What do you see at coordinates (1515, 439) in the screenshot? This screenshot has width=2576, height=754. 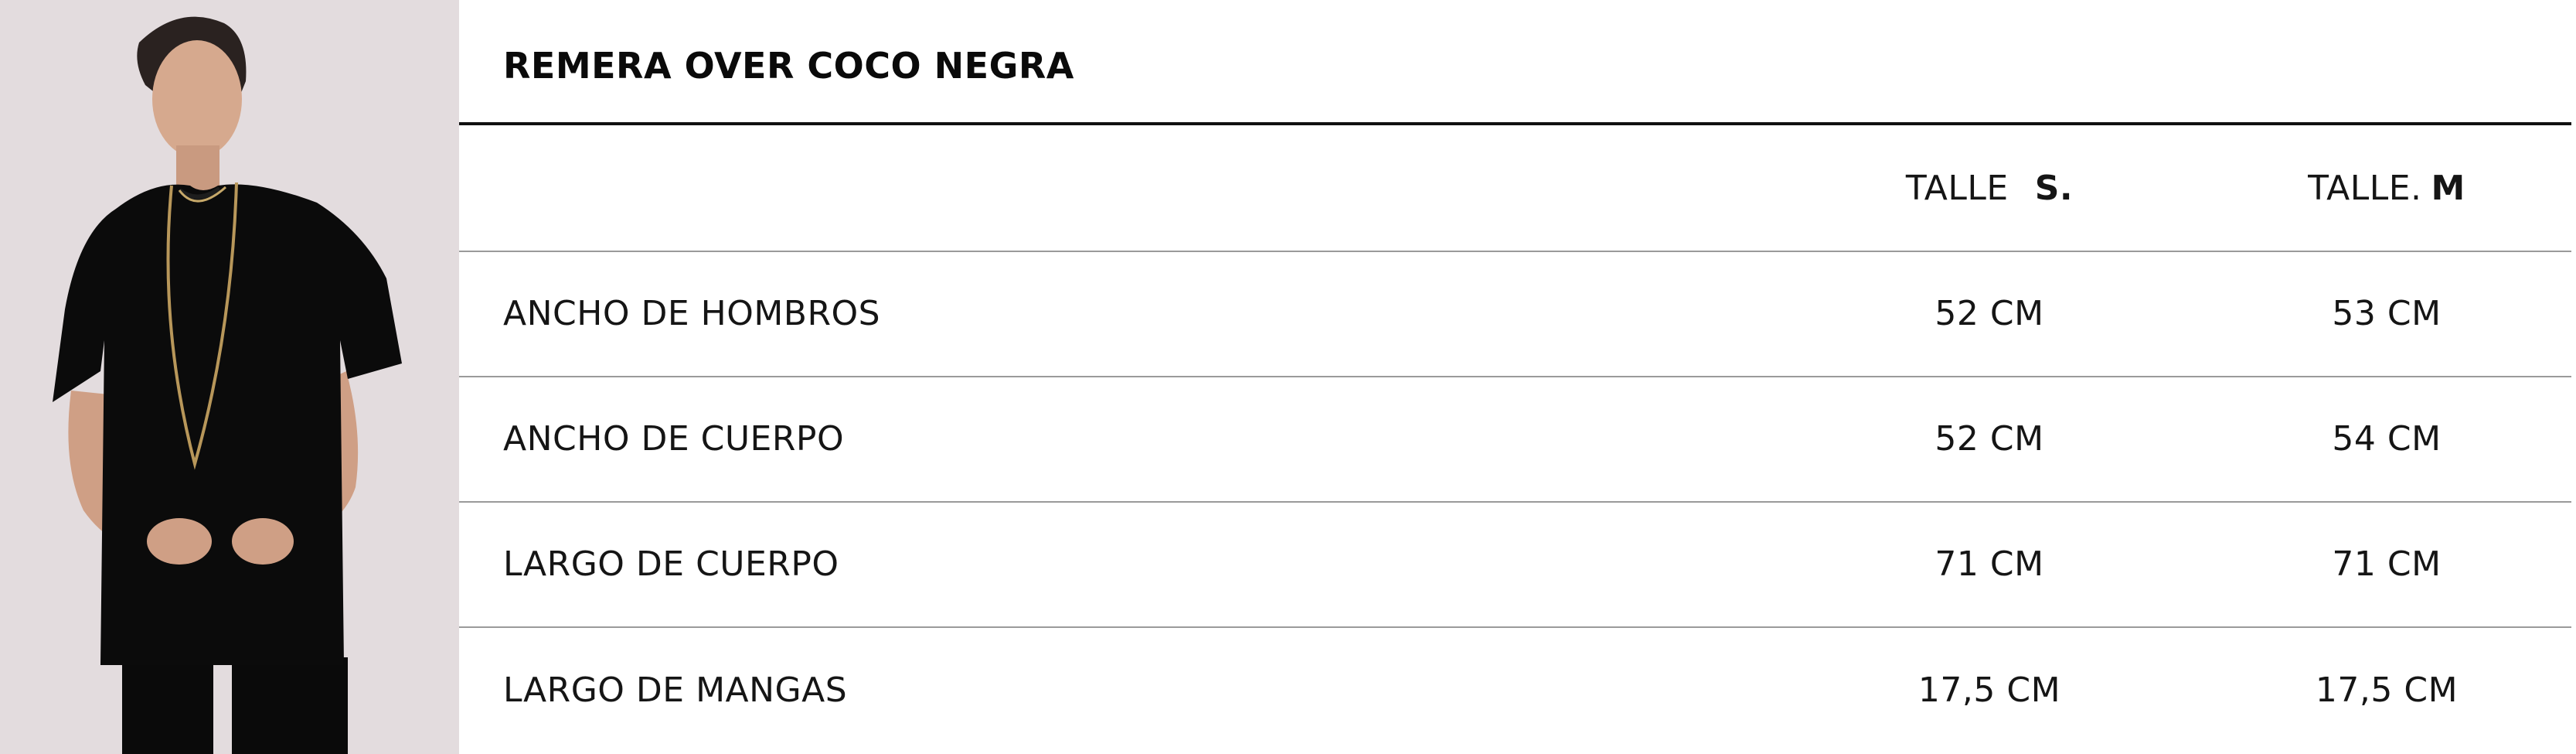 I see `table-row: ANCHO DE CUERPO 52 CM 54 CM` at bounding box center [1515, 439].